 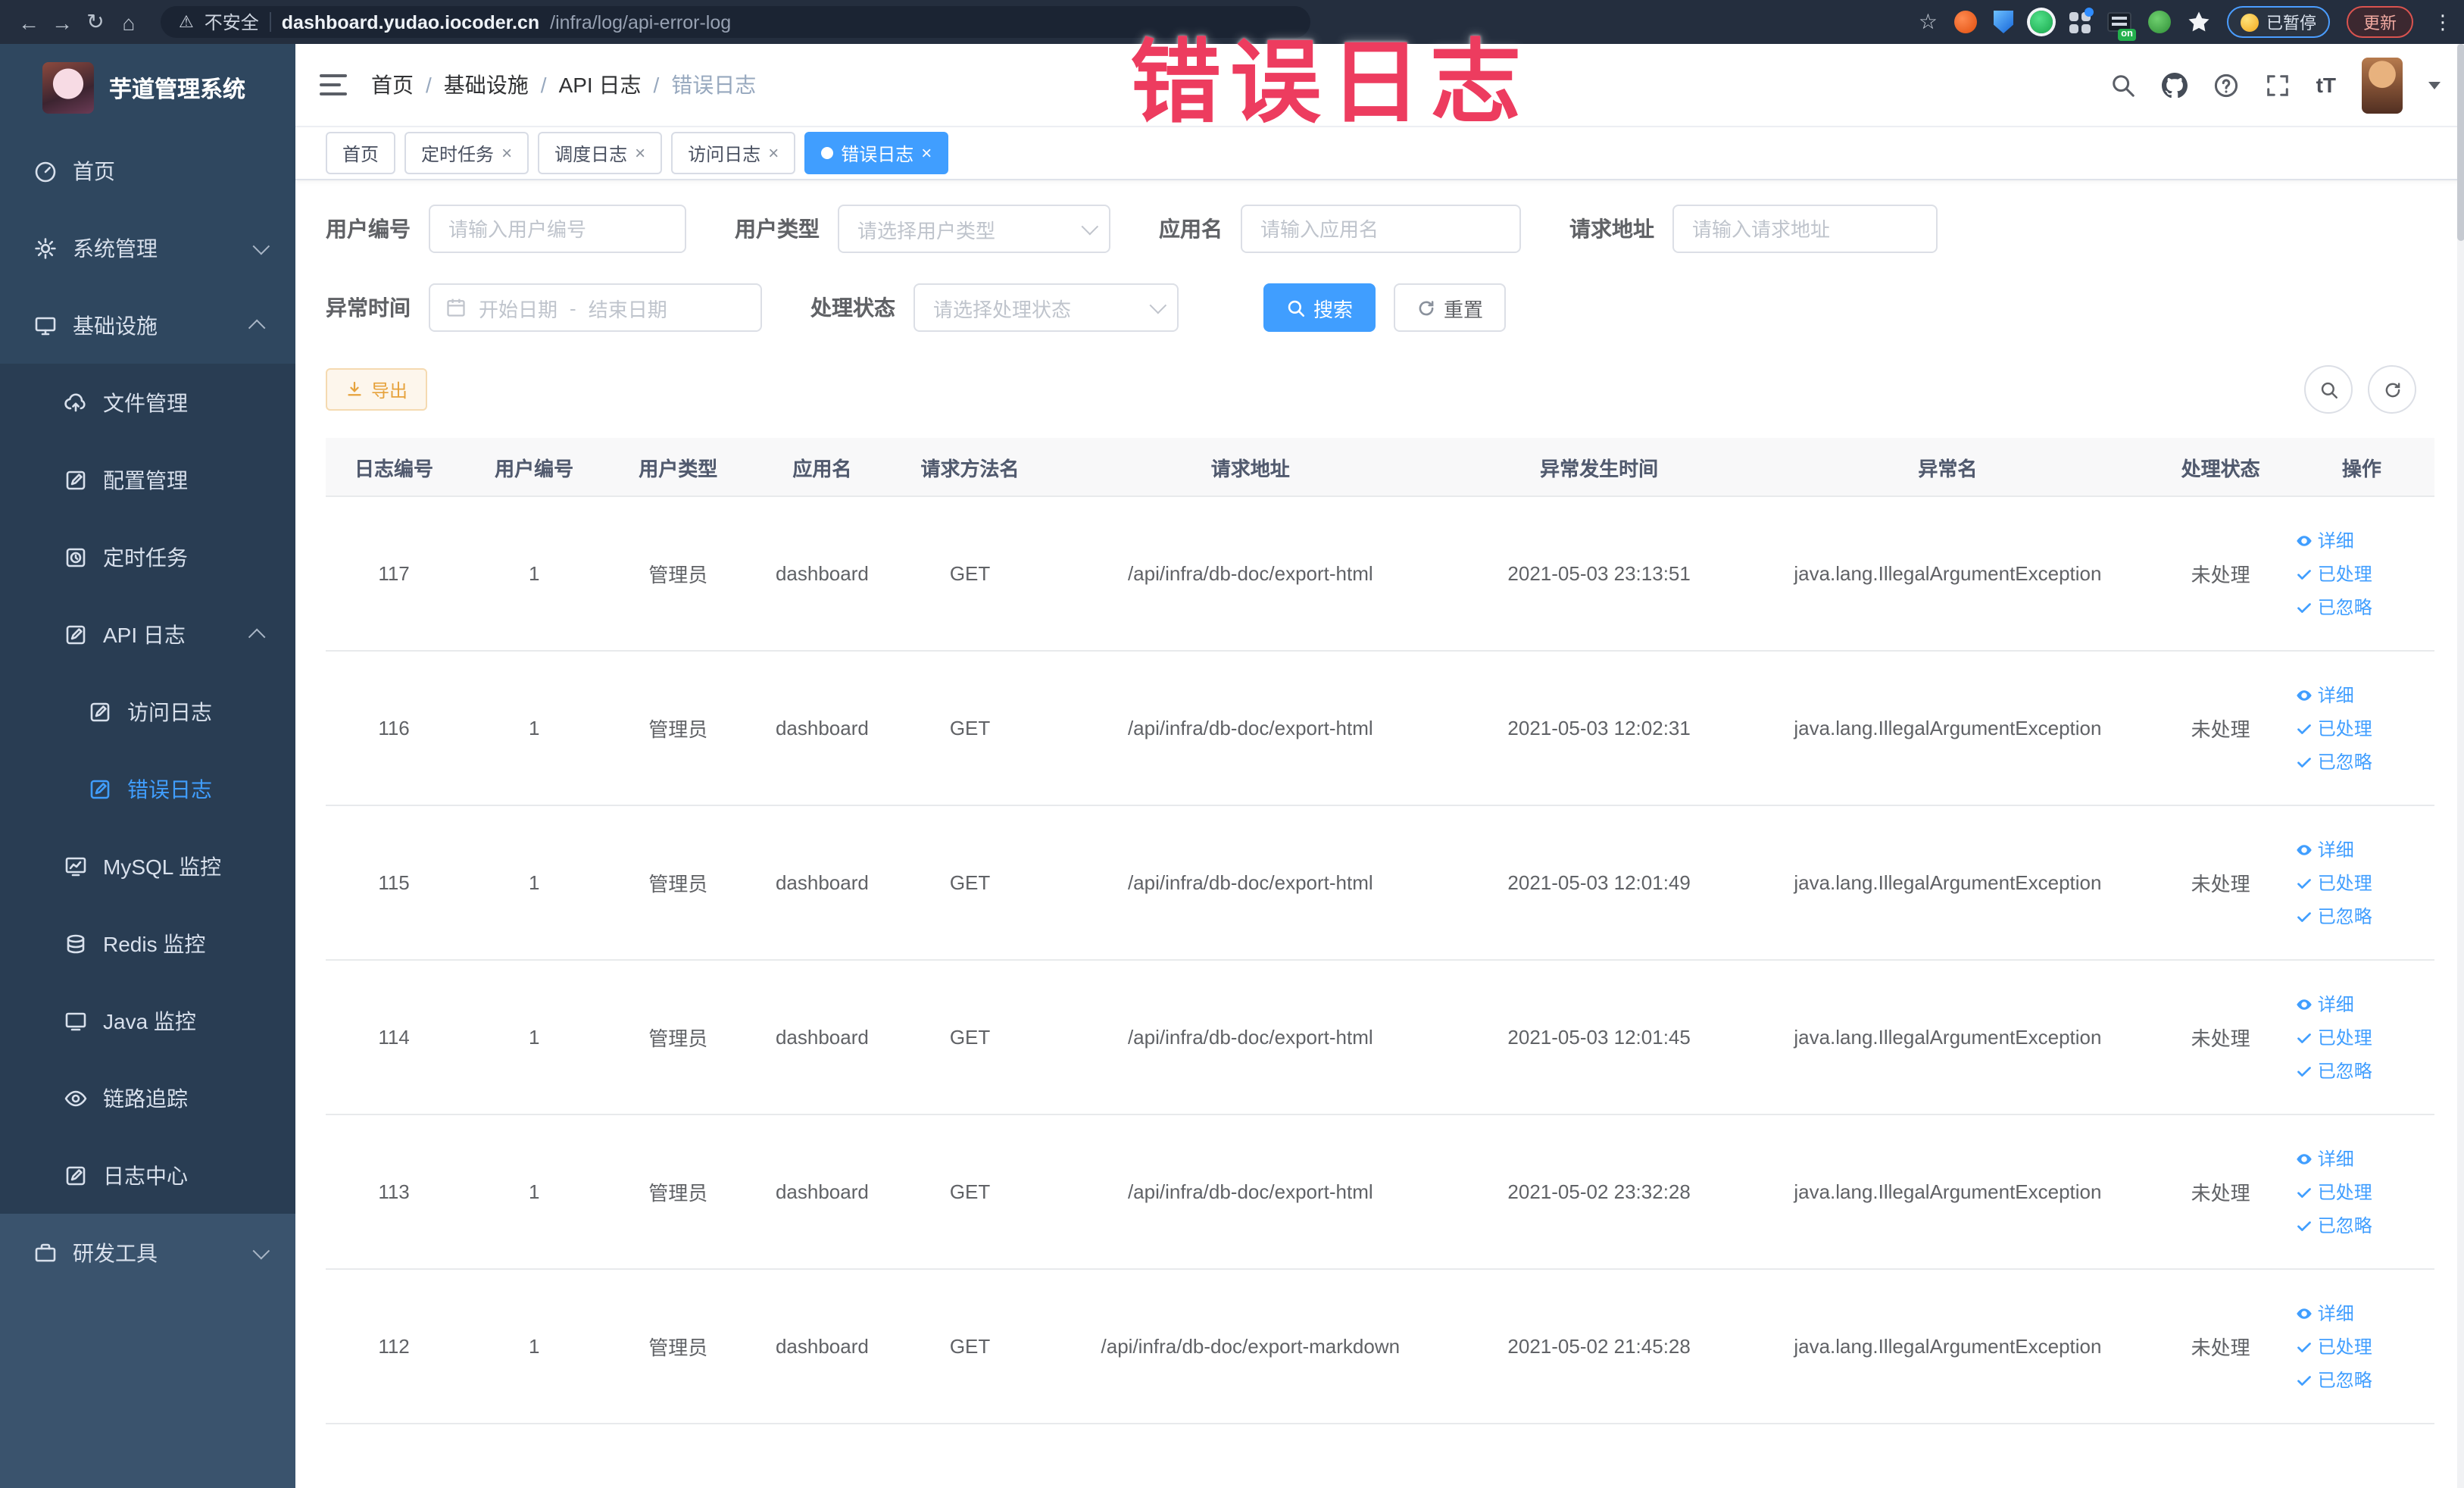 I want to click on security-label: 不安全, so click(x=232, y=22).